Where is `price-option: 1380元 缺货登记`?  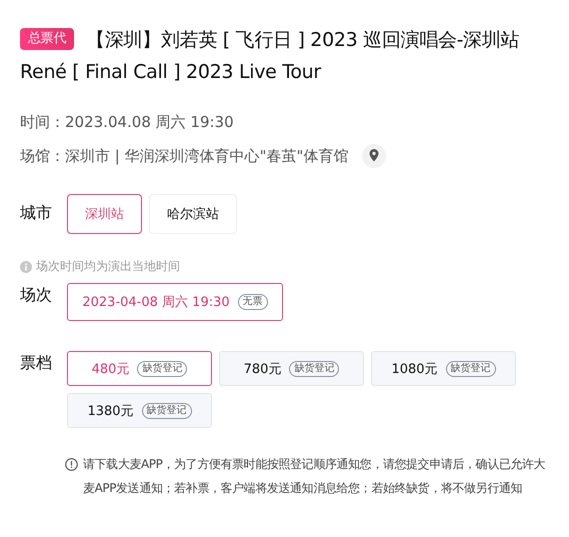
price-option: 1380元 缺货登记 is located at coordinates (139, 410).